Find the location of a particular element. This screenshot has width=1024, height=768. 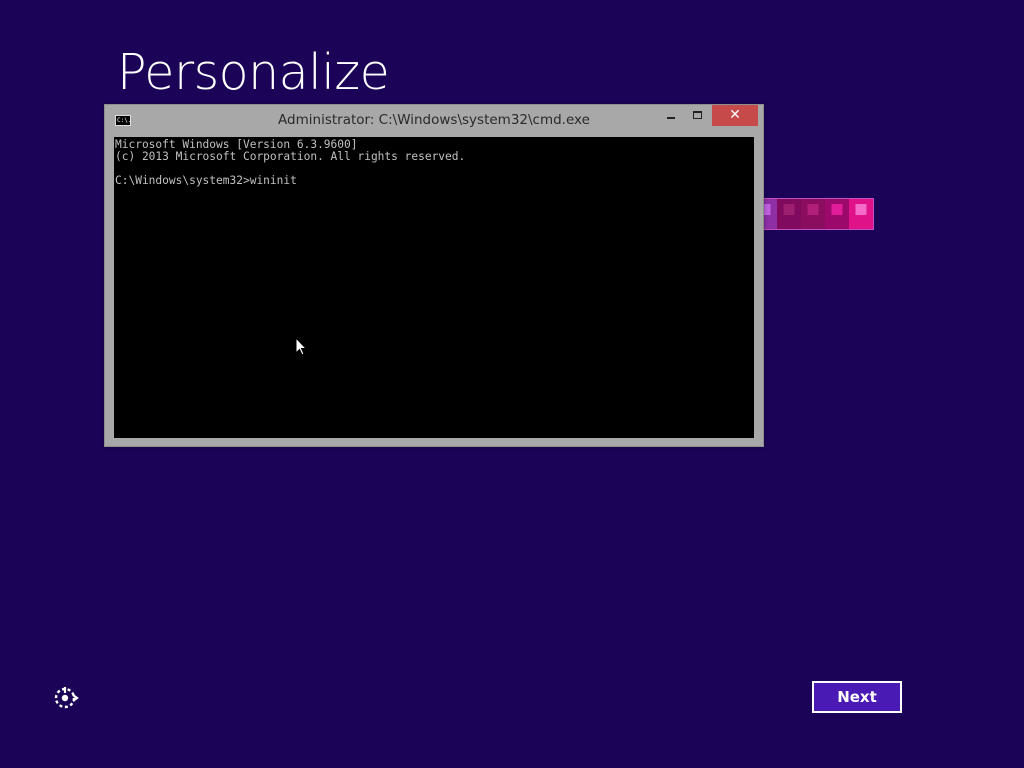

console-prompt-line: C:\Windows\system32>wininit is located at coordinates (434, 181).